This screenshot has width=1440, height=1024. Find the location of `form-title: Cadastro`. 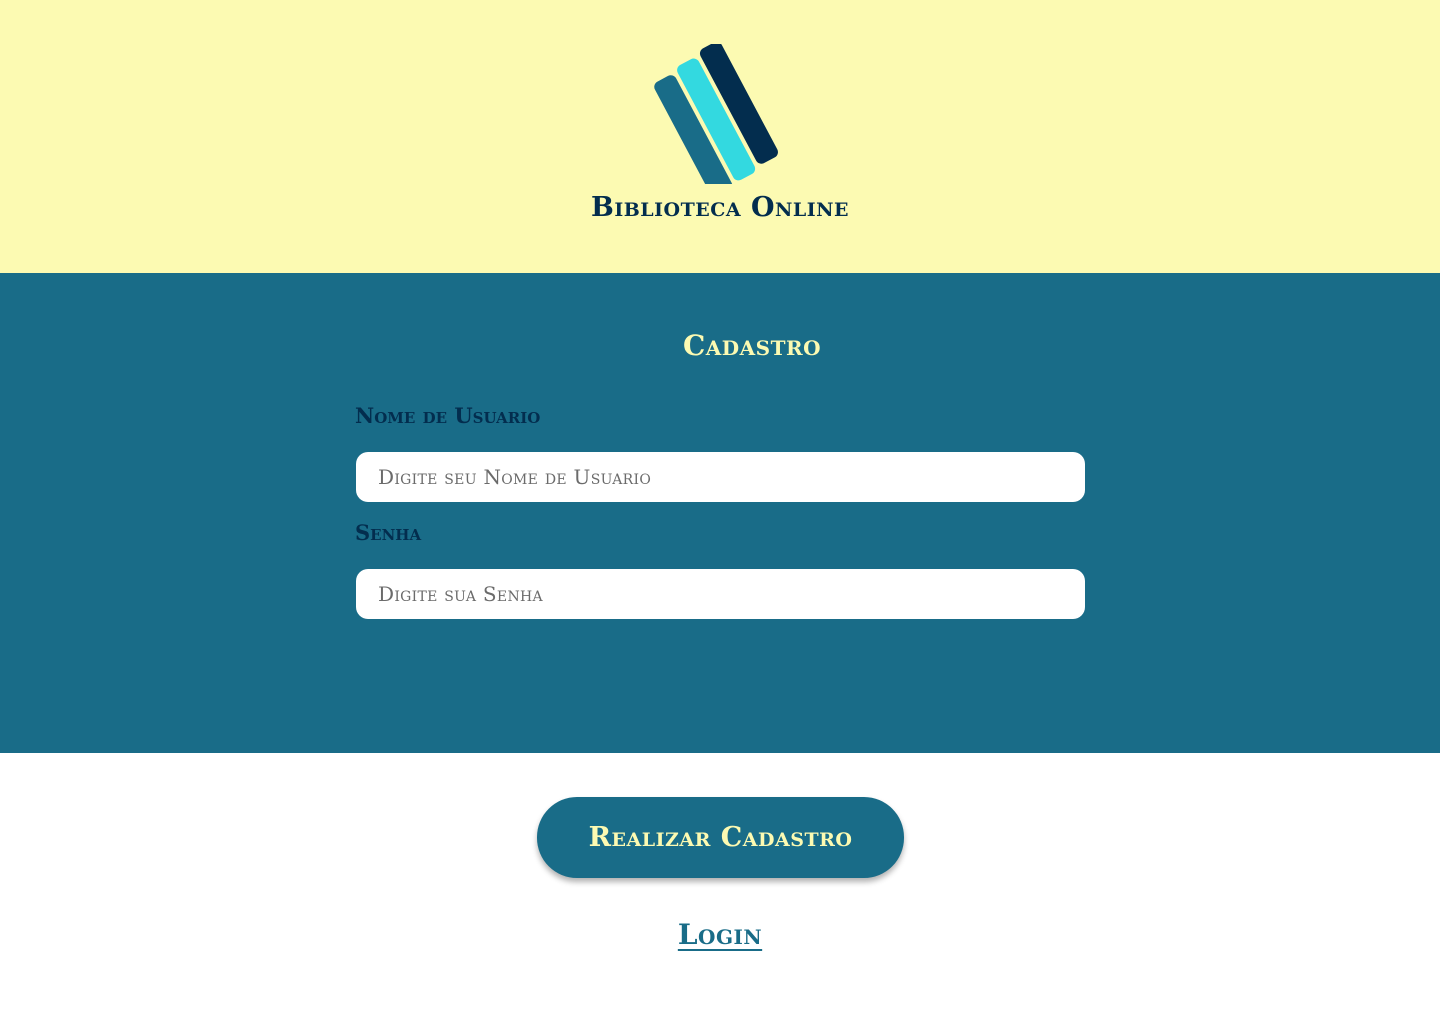

form-title: Cadastro is located at coordinates (752, 345).